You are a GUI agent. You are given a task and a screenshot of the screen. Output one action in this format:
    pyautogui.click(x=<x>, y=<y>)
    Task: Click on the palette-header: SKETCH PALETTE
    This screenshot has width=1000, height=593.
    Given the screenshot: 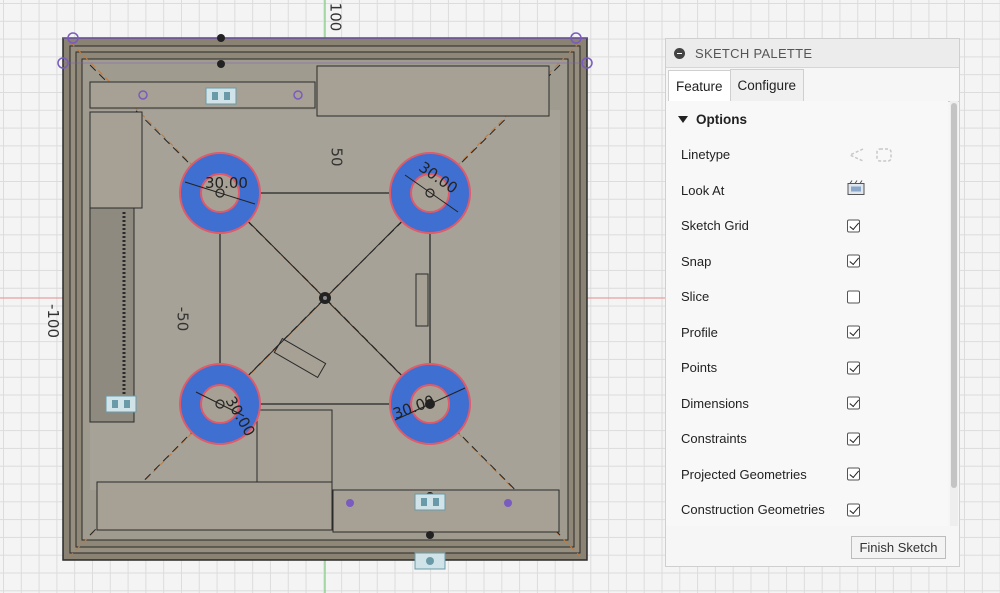 What is the action you would take?
    pyautogui.click(x=812, y=53)
    